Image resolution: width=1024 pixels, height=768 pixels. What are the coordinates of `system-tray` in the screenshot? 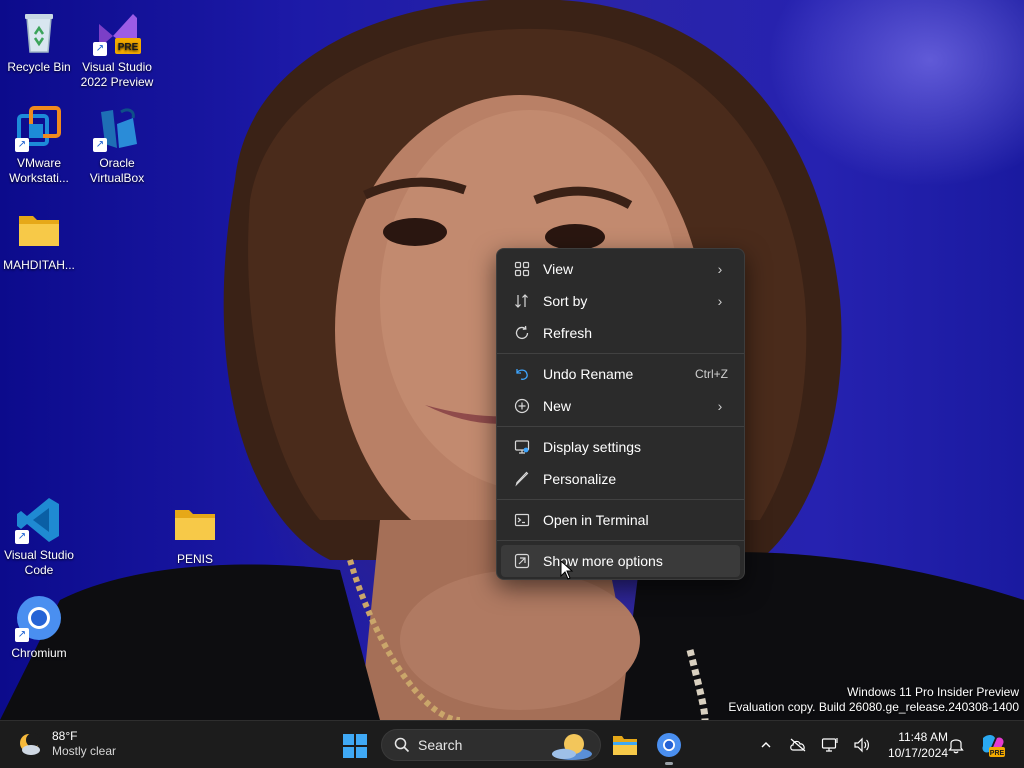 It's located at (814, 744).